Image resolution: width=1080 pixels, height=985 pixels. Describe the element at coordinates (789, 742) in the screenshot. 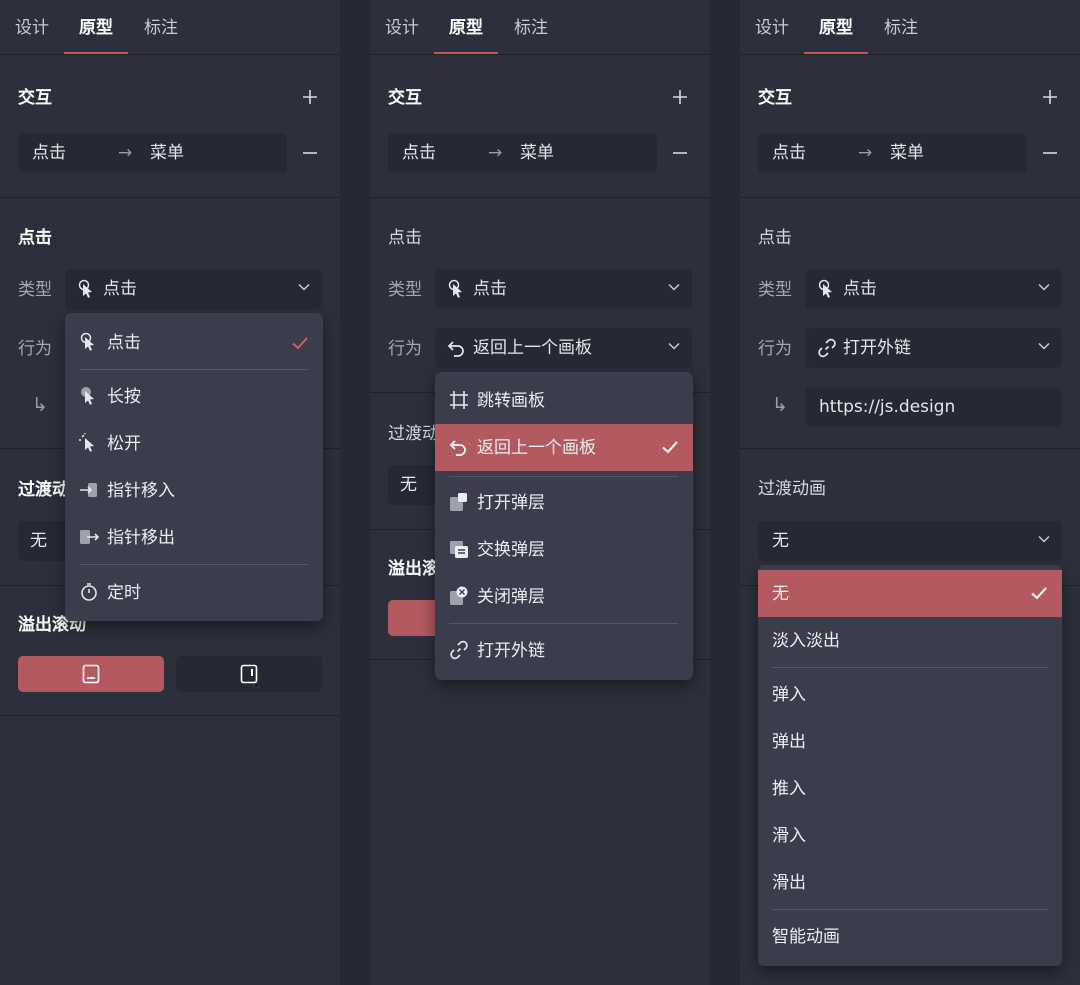

I see `menu-item-label: 弹出` at that location.